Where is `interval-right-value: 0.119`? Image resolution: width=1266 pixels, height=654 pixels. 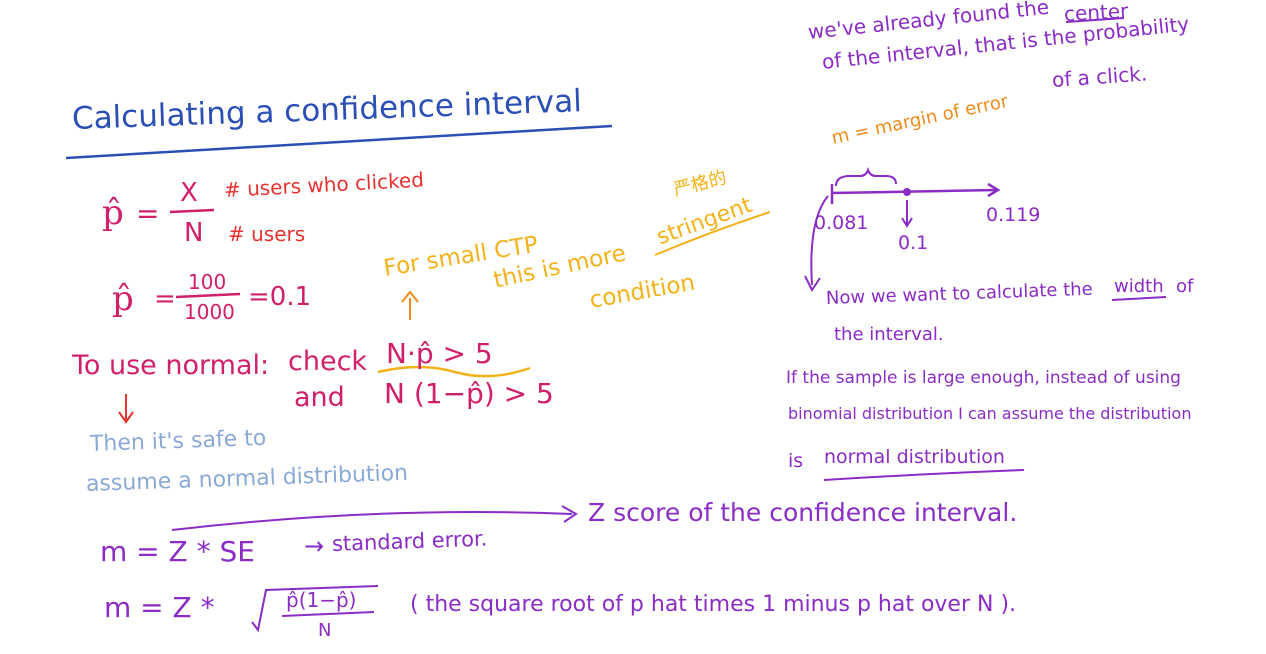
interval-right-value: 0.119 is located at coordinates (1013, 215).